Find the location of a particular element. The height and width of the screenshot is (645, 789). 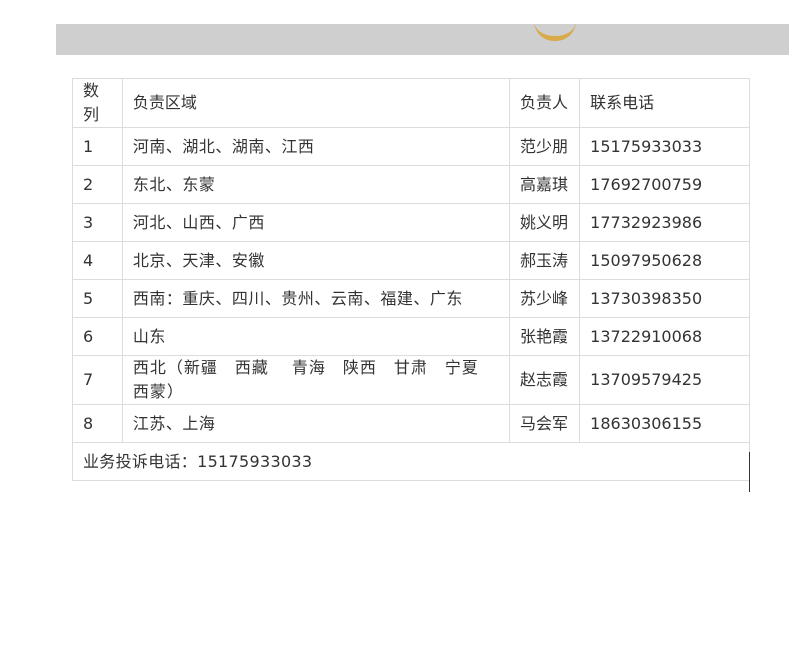

cell-phone: 13730398350 is located at coordinates (664, 298).